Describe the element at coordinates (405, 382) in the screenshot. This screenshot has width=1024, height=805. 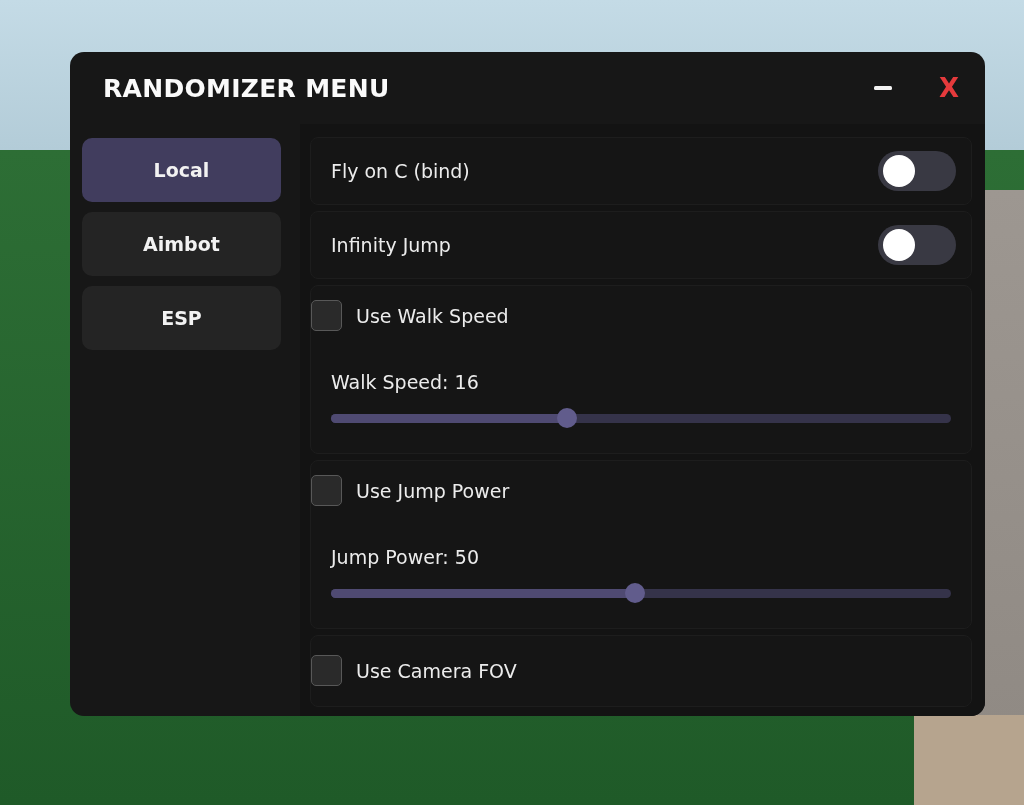
I see `slider-label: Walk Speed: 16` at that location.